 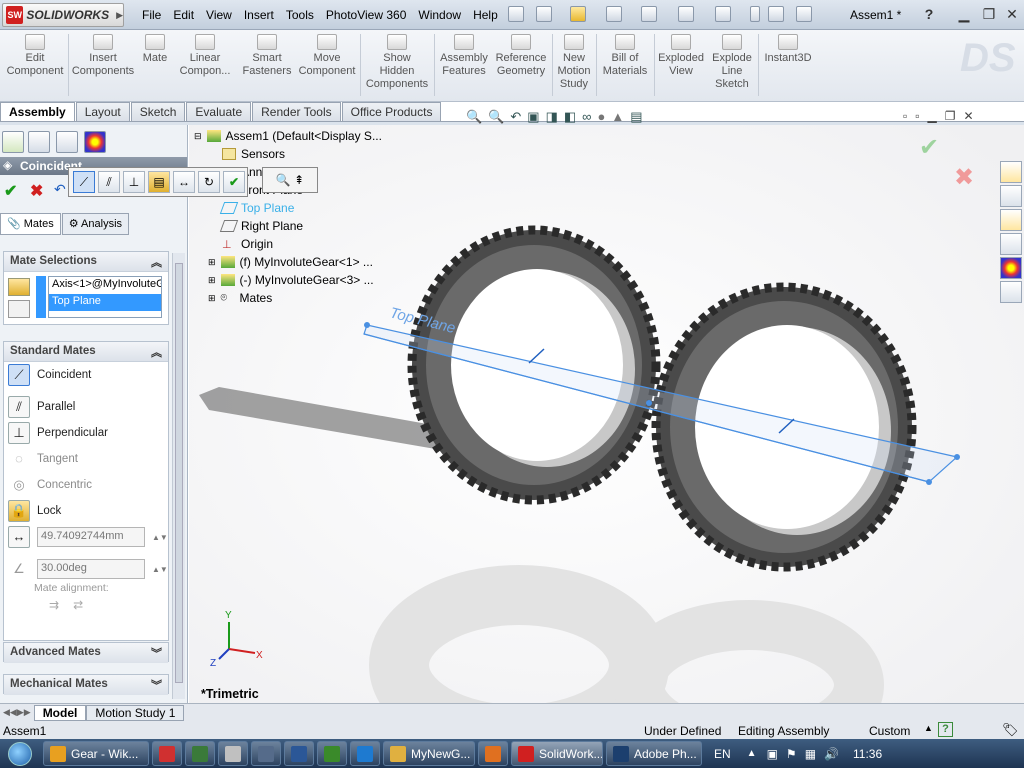 I want to click on menu-view: View, so click(x=219, y=15).